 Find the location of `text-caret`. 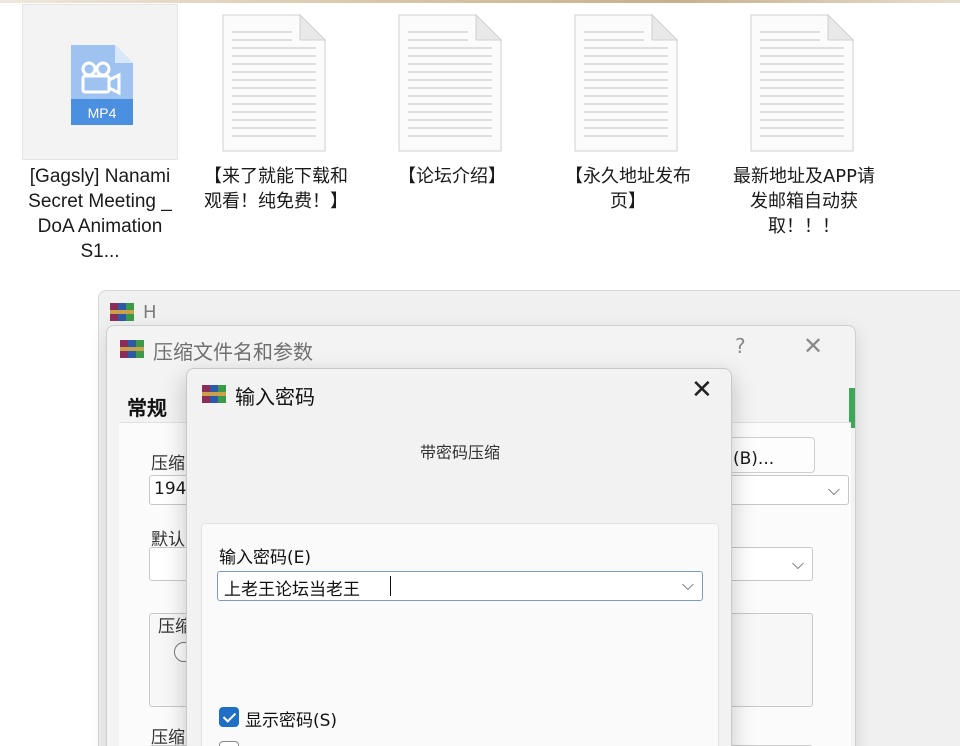

text-caret is located at coordinates (390, 586).